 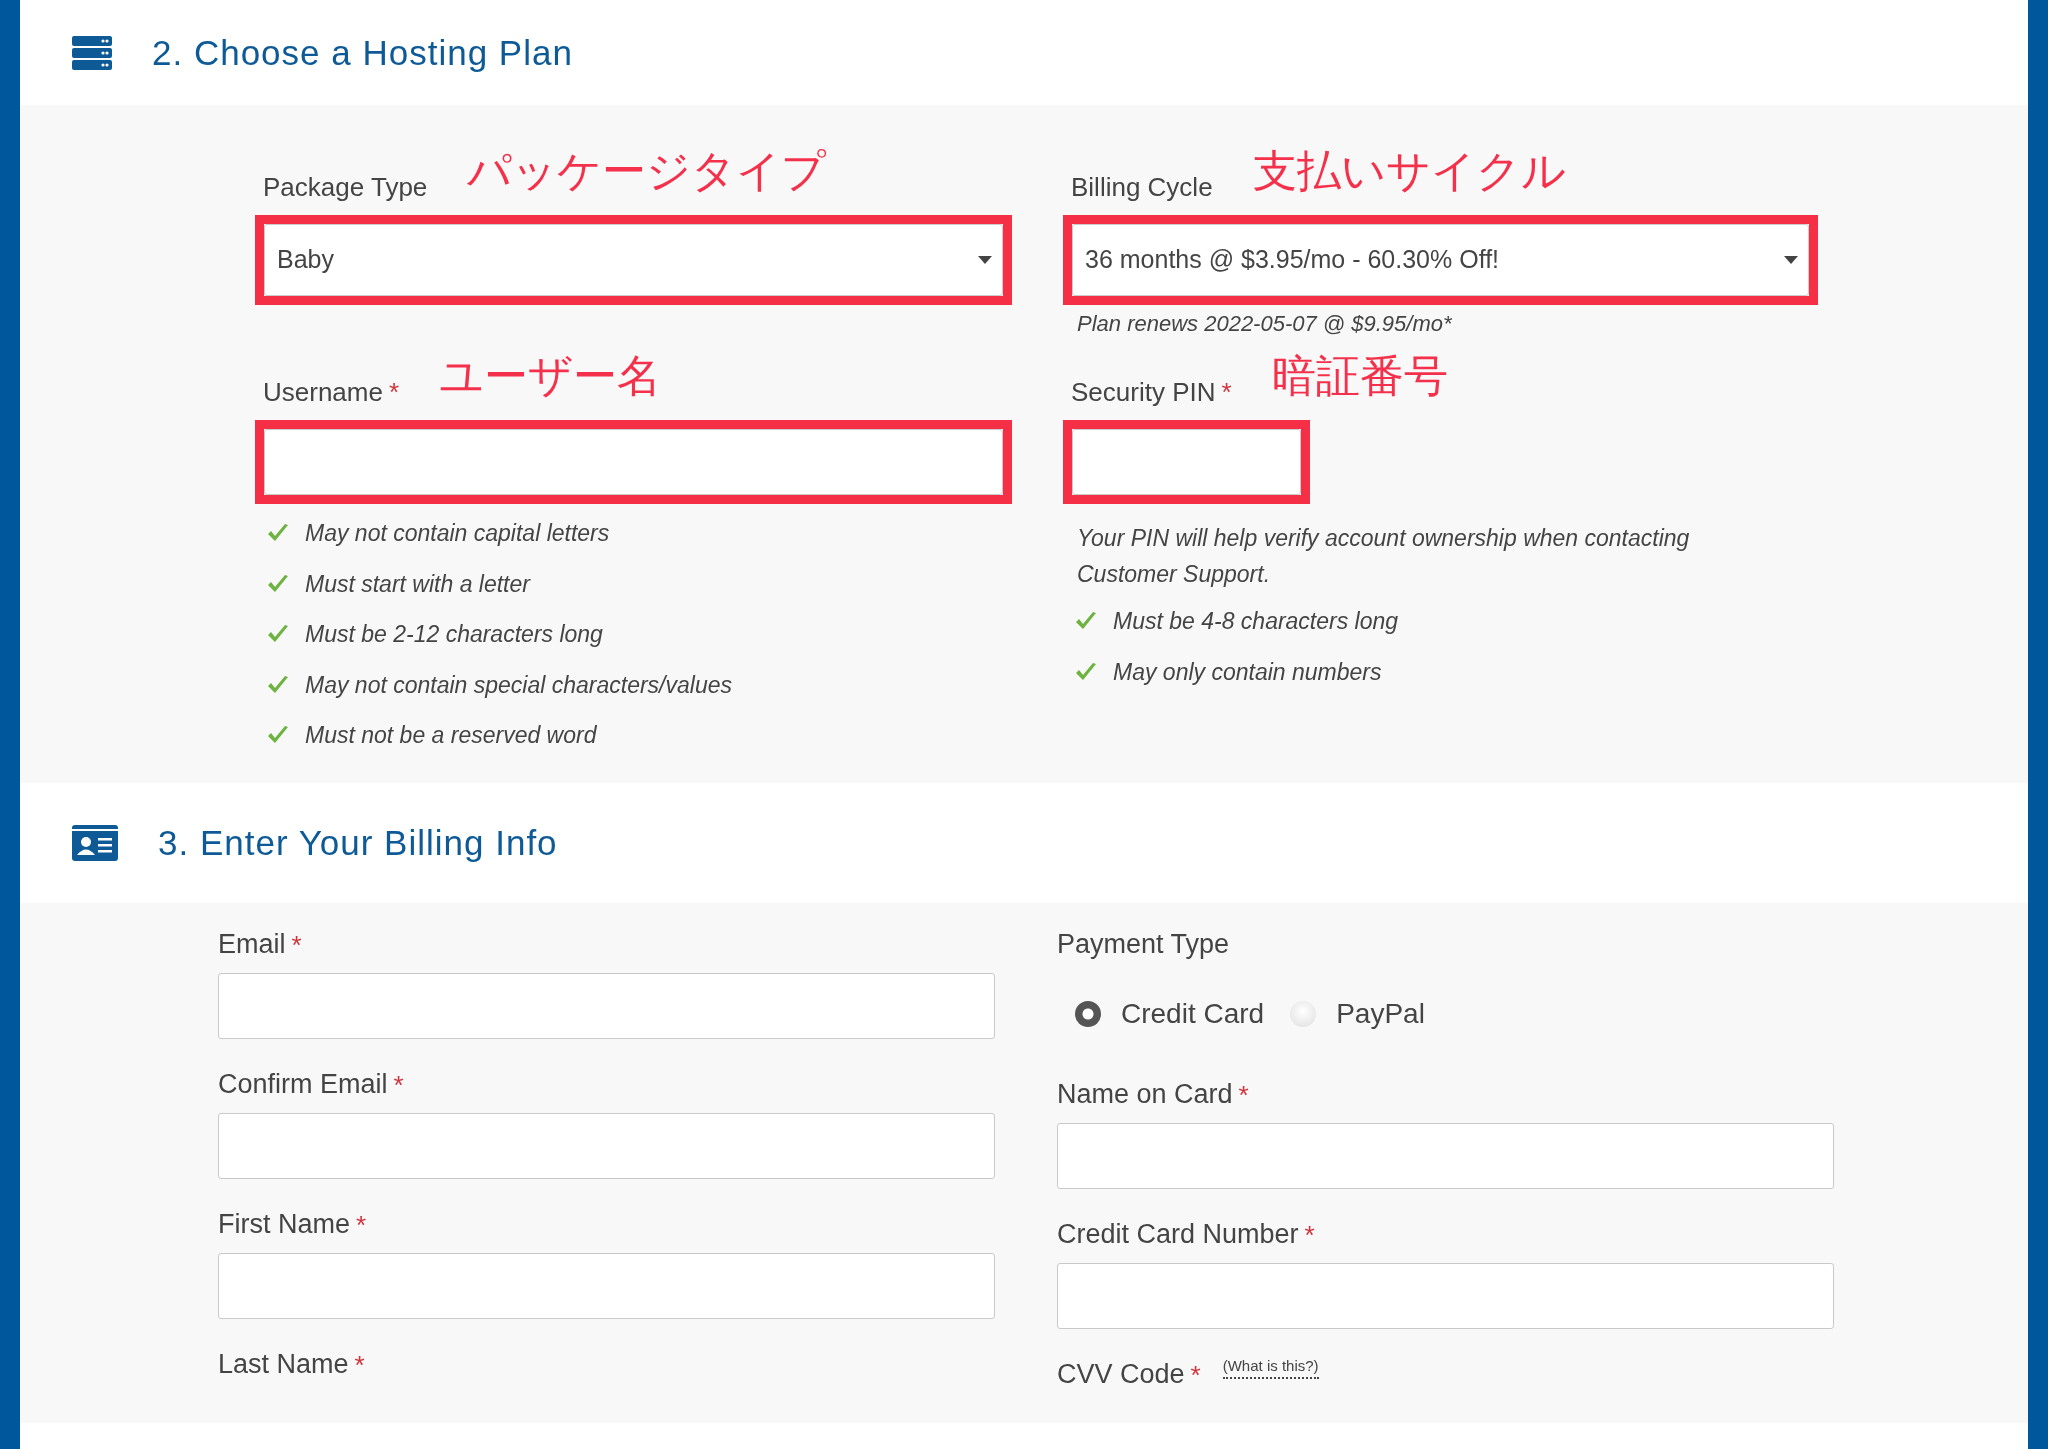 I want to click on annotation-label: パッケージタイプ, so click(x=647, y=170).